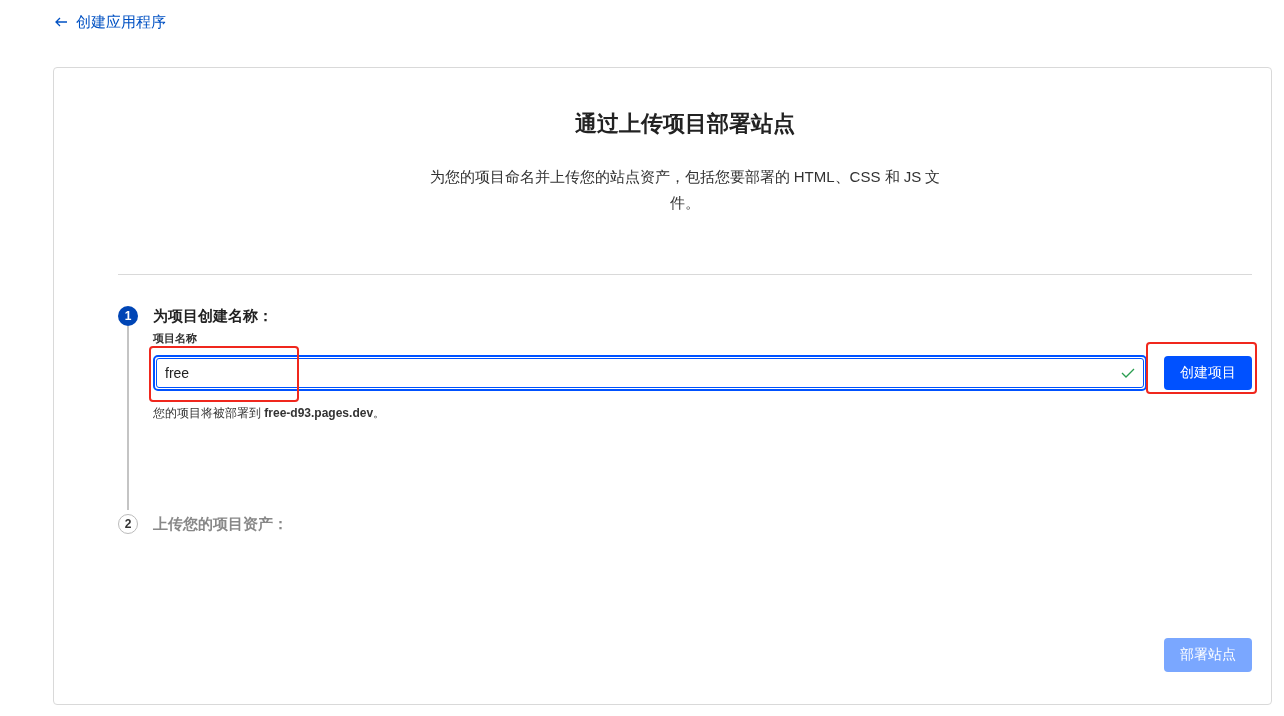  Describe the element at coordinates (175, 338) in the screenshot. I see `field-label: 项目名称` at that location.